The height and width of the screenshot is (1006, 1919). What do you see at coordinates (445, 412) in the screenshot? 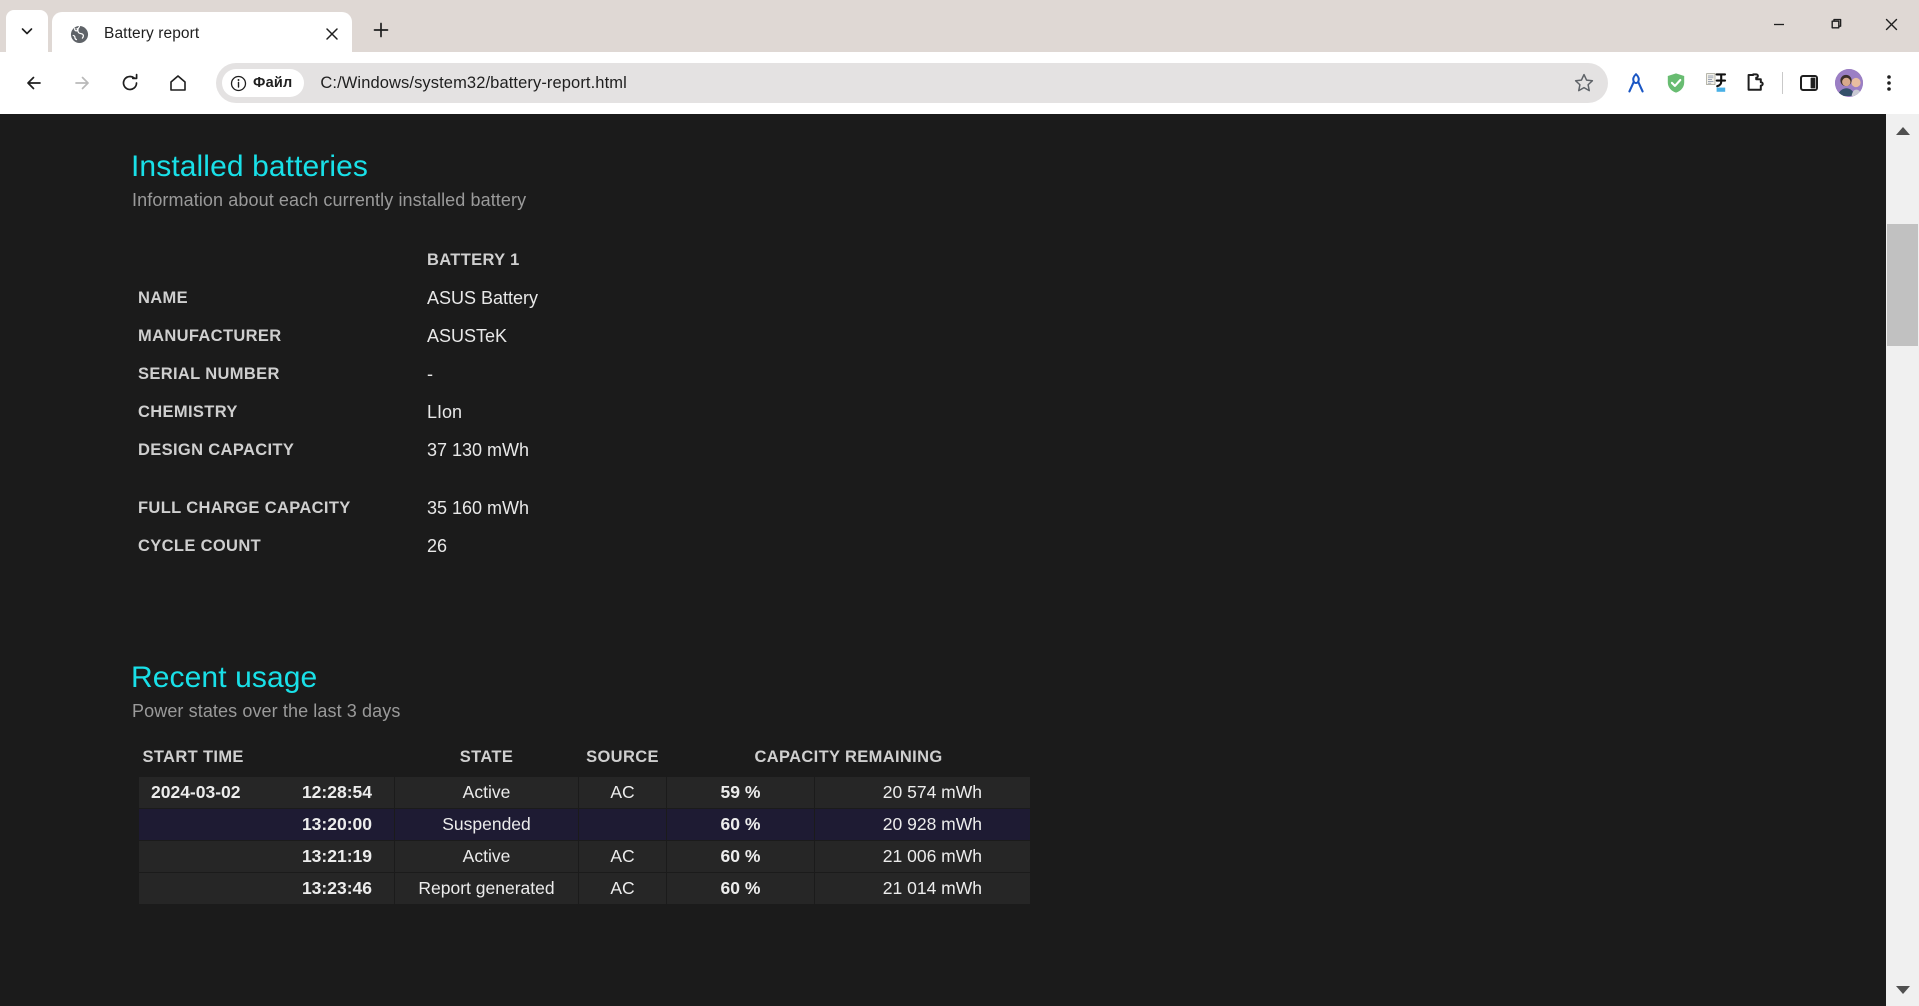
I see `row-value: LIon` at bounding box center [445, 412].